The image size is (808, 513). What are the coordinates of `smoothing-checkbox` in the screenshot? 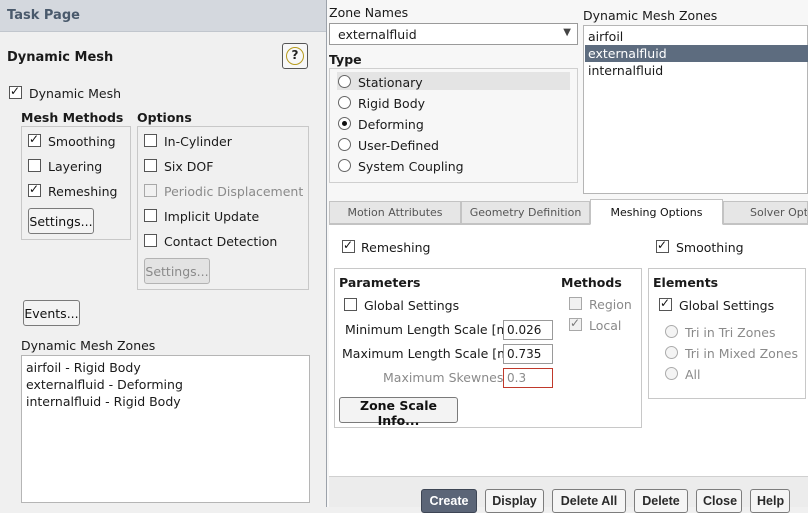 It's located at (34, 139).